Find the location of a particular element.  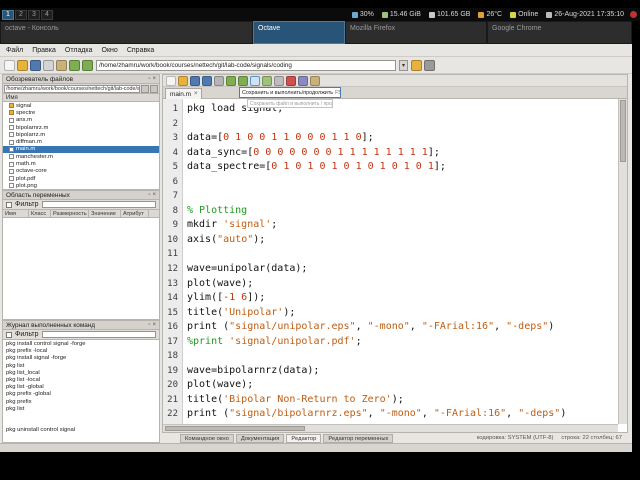

combo-dropdown-icon: ▾ is located at coordinates (403, 65).